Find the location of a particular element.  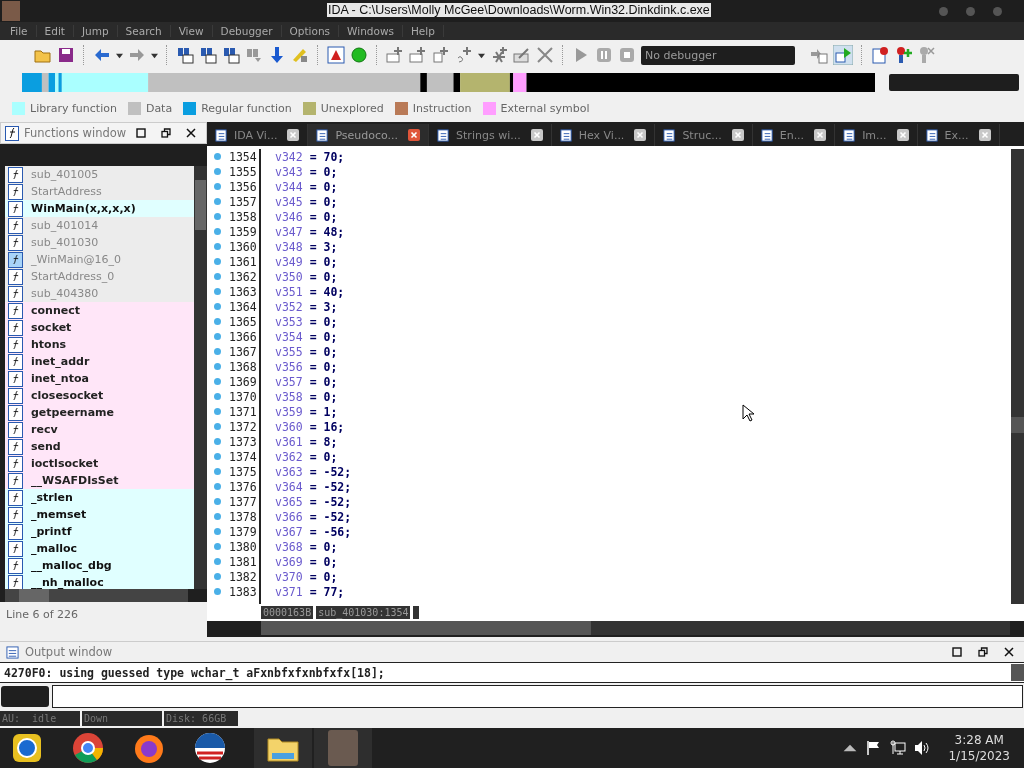

menu-item: Options is located at coordinates (310, 31).